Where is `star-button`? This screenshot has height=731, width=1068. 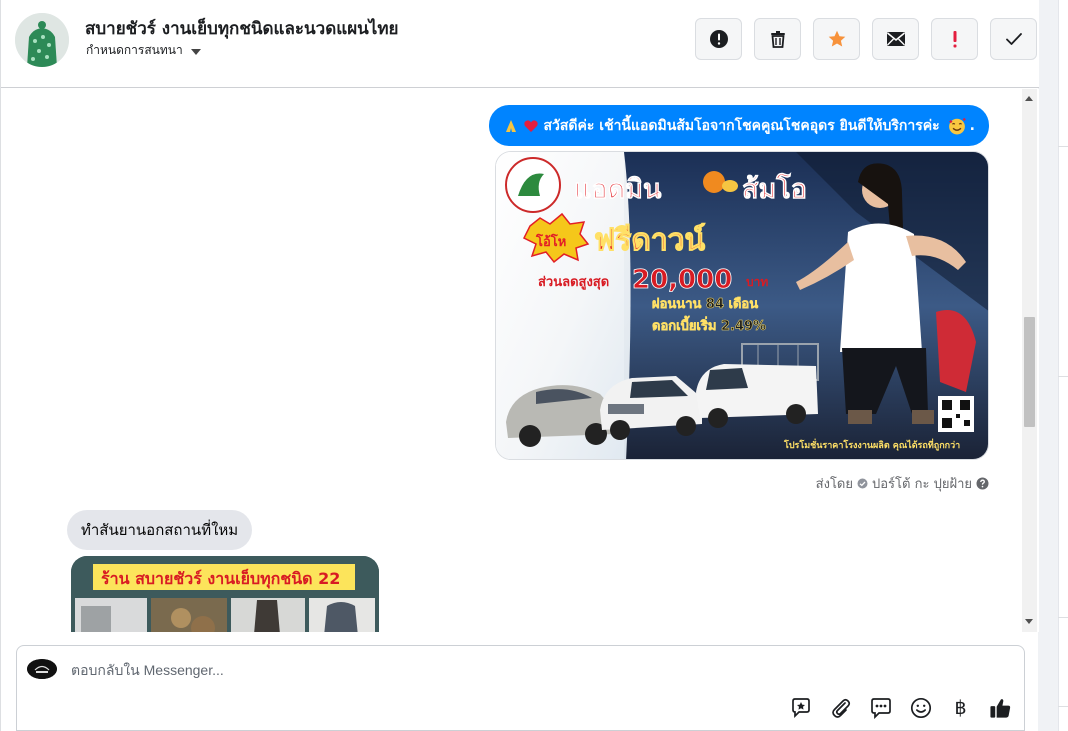 star-button is located at coordinates (836, 39).